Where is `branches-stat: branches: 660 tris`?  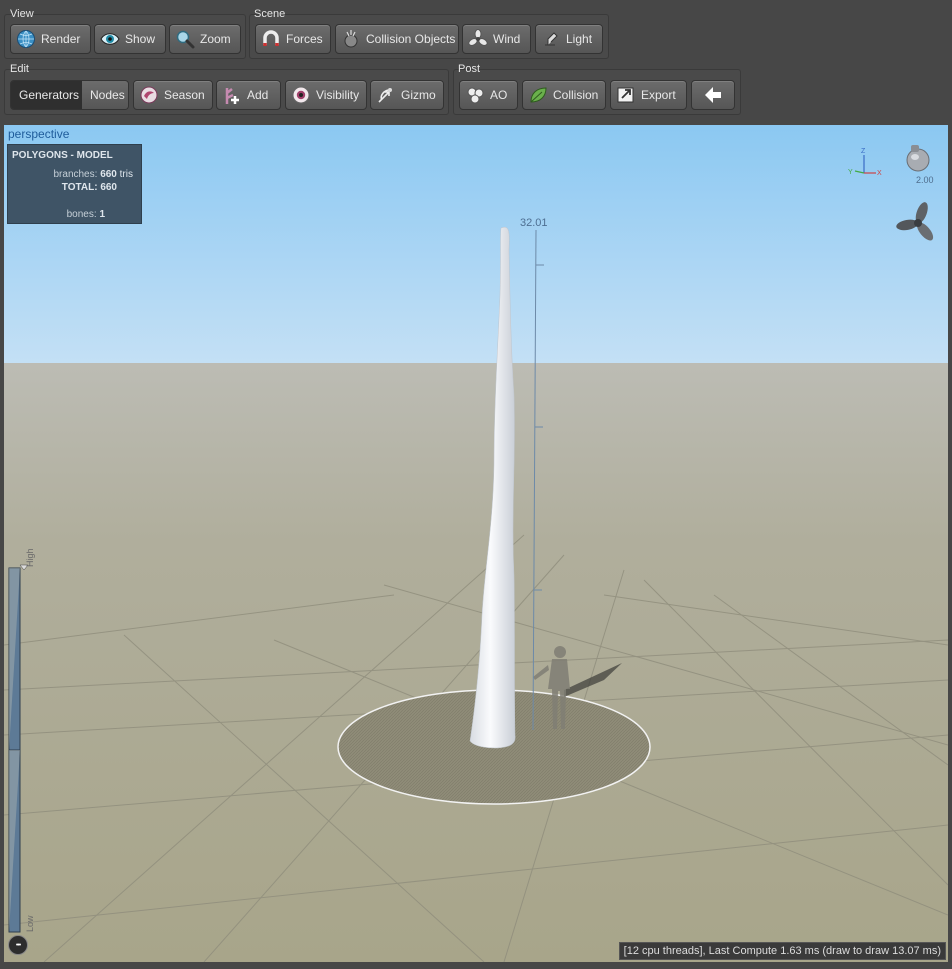
branches-stat: branches: 660 tris is located at coordinates (93, 174).